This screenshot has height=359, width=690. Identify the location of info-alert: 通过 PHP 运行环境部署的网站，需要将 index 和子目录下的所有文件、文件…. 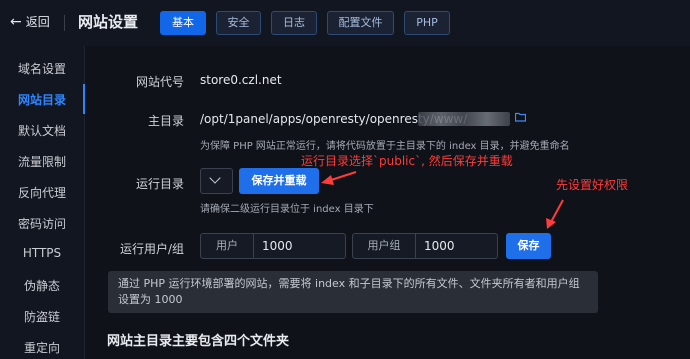
(353, 292).